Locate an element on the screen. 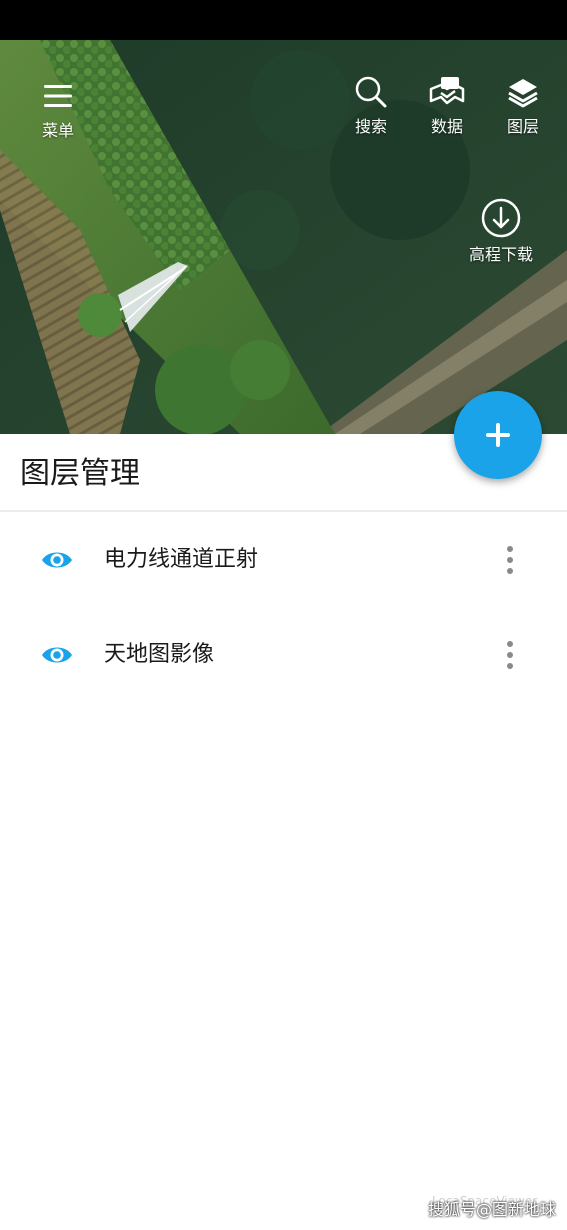  menu-button: 菜单 is located at coordinates (58, 109).